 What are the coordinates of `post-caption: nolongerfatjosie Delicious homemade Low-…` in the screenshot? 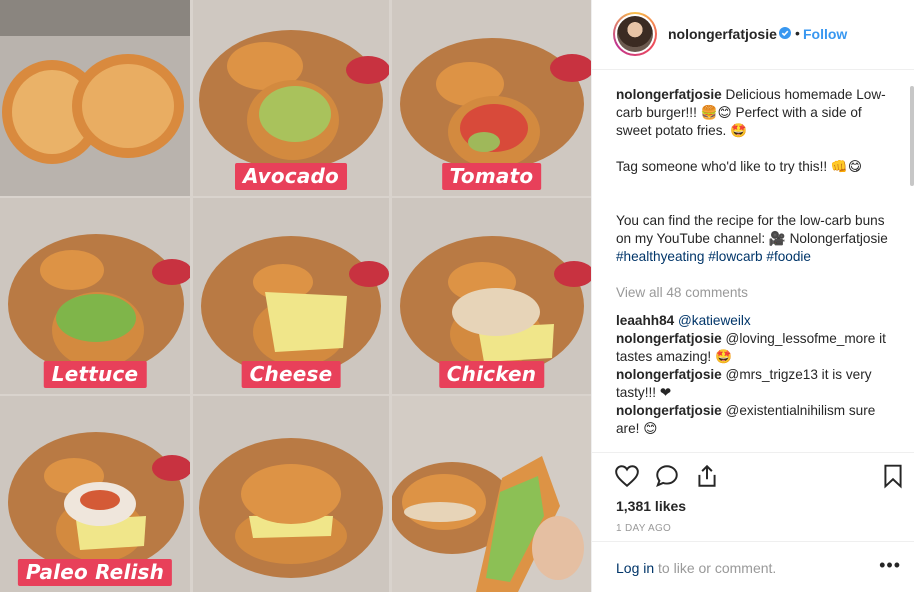 It's located at (758, 176).